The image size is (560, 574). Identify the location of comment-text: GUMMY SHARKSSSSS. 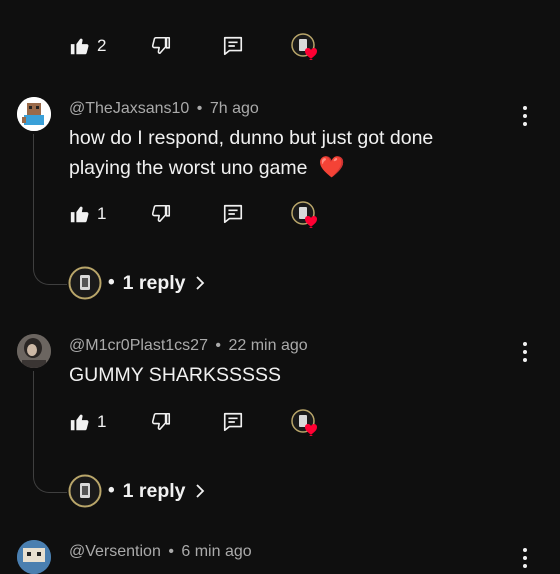
(175, 375).